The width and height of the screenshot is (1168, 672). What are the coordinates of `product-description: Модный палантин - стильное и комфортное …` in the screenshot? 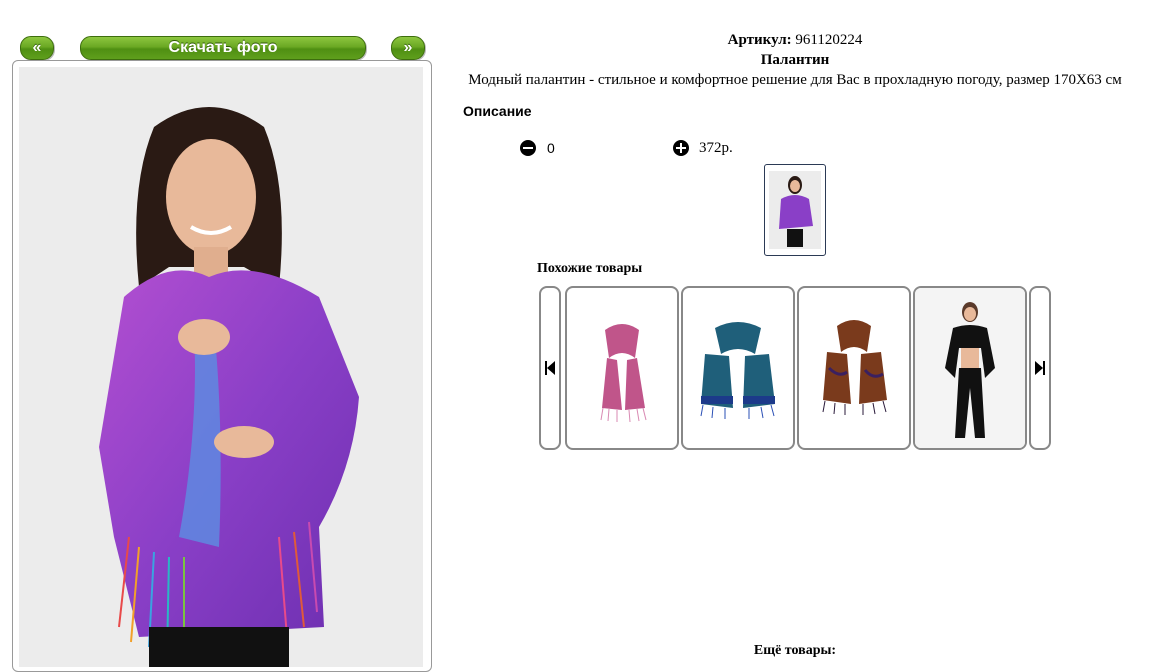 It's located at (795, 80).